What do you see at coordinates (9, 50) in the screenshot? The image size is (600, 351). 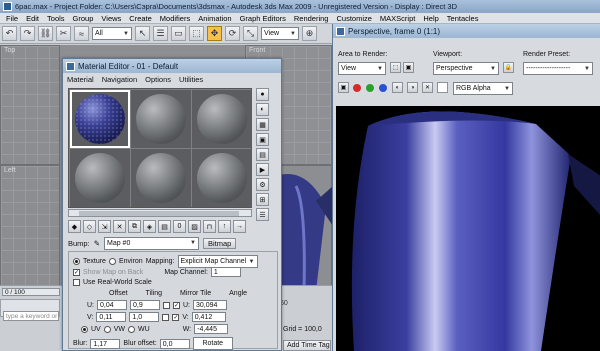 I see `viewport-top-label: Top` at bounding box center [9, 50].